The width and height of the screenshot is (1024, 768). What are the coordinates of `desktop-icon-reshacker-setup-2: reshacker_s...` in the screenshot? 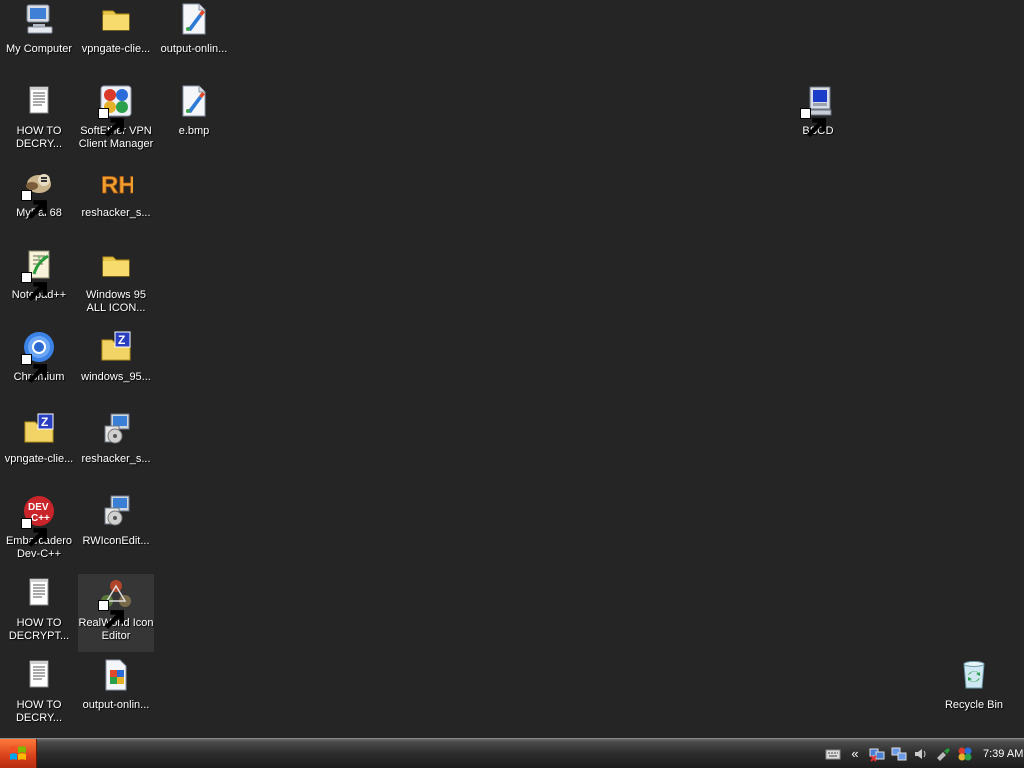 It's located at (116, 449).